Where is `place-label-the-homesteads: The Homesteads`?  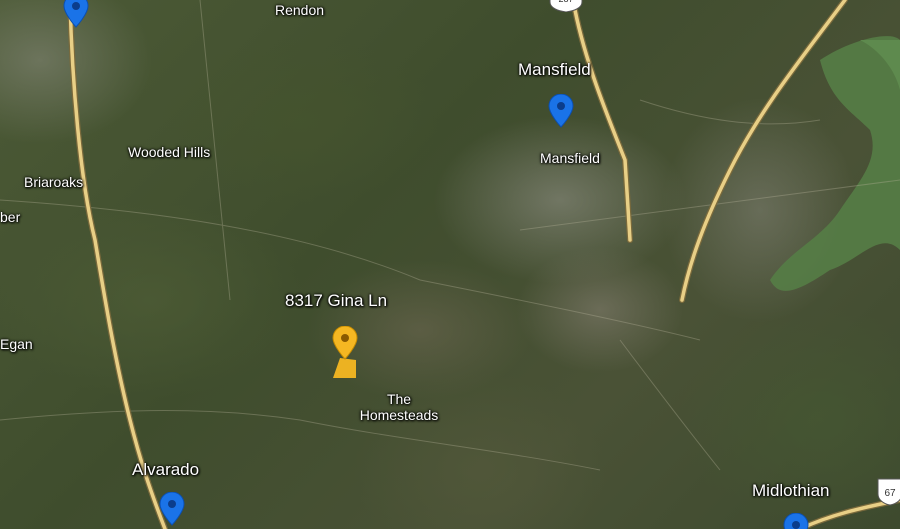
place-label-the-homesteads: The Homesteads is located at coordinates (399, 407).